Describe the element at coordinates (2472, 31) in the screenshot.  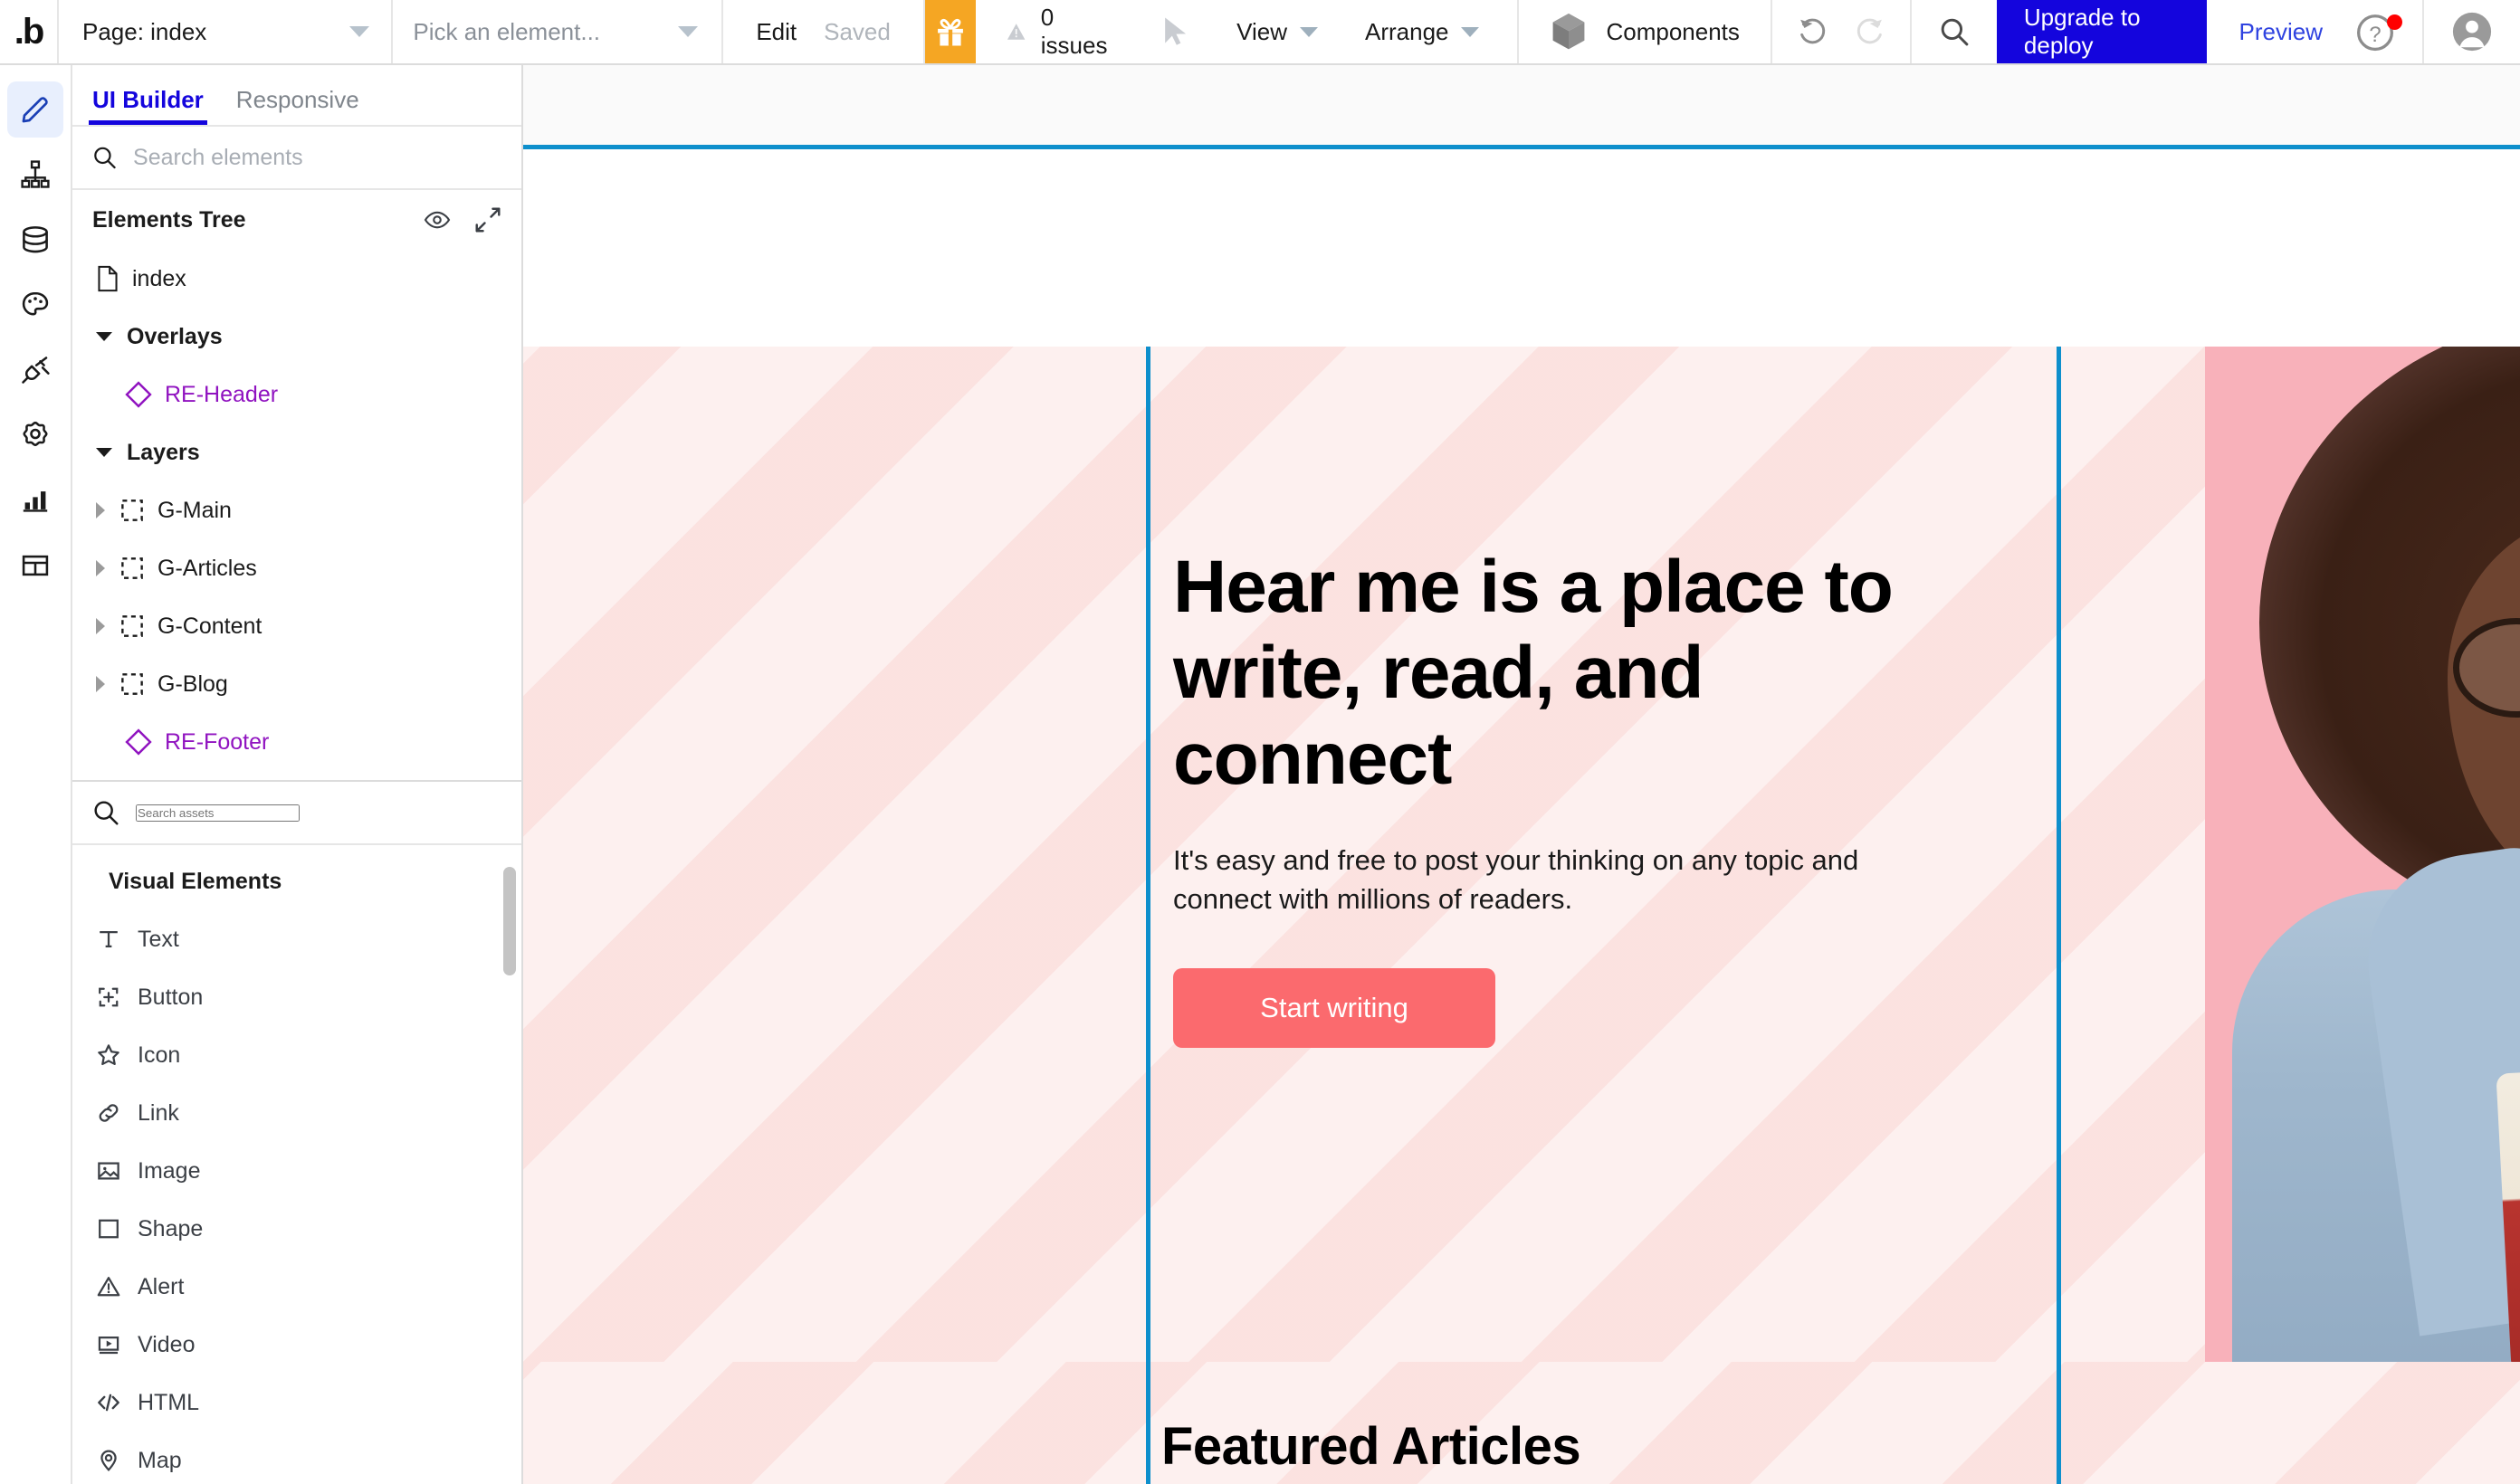
I see `user-avatar` at that location.